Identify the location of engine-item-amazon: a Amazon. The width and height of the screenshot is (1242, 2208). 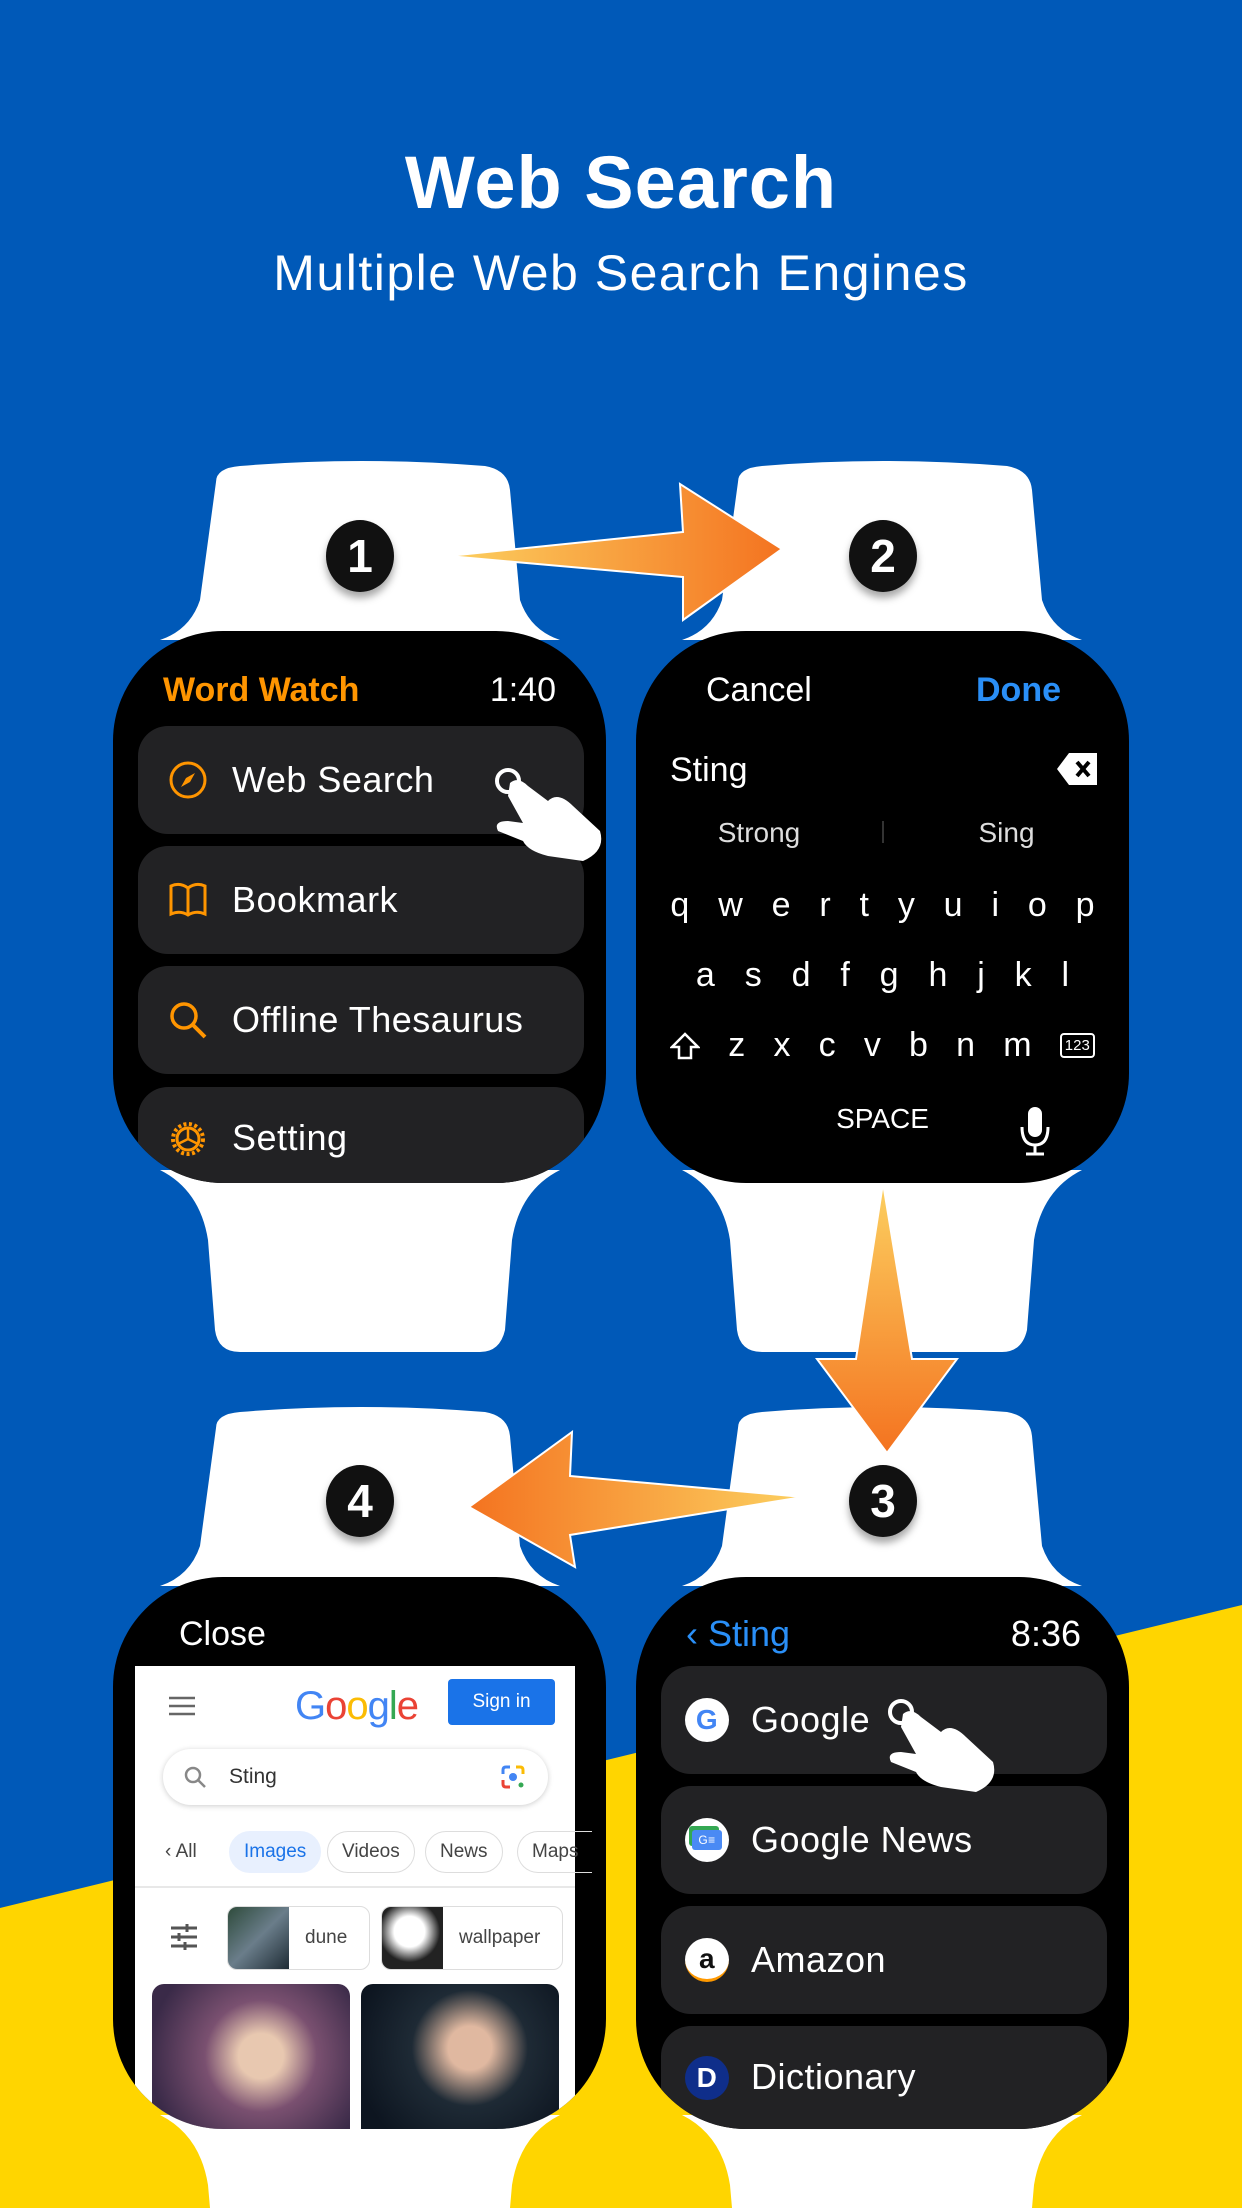
(884, 1960).